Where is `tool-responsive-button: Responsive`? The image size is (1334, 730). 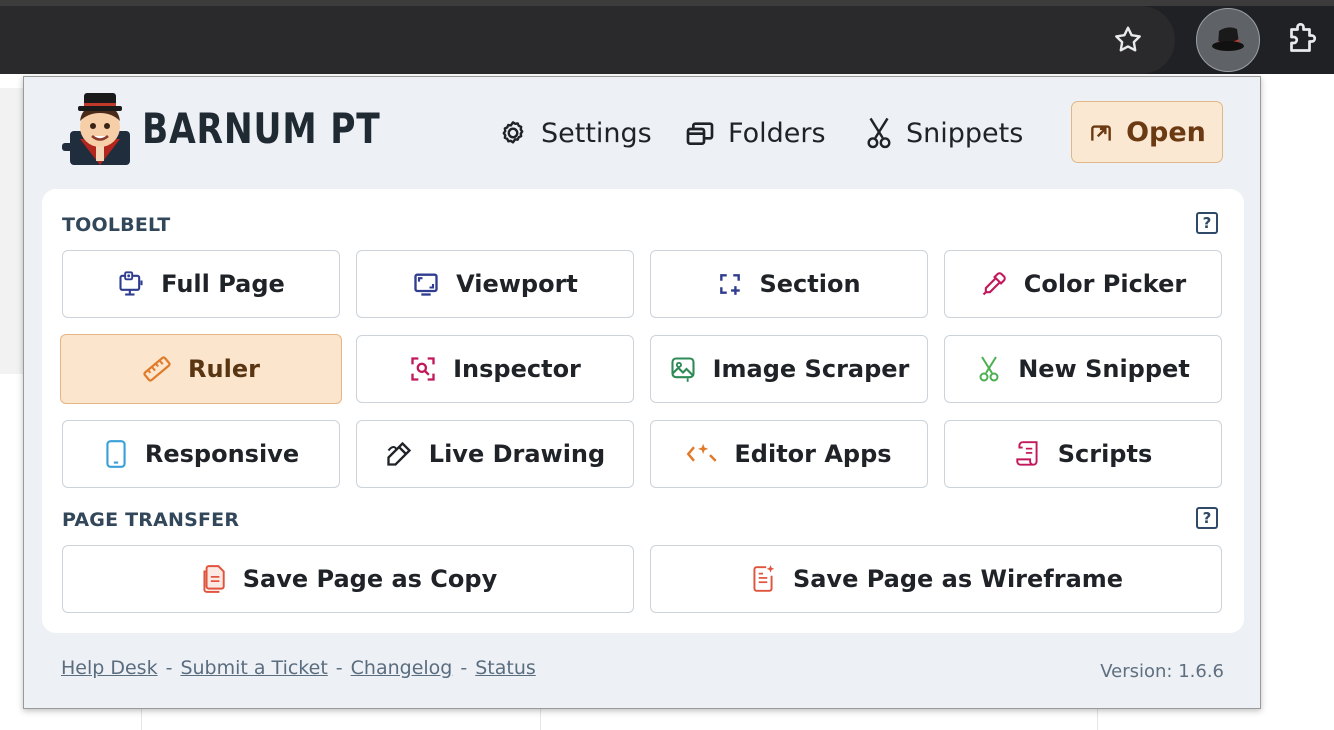 tool-responsive-button: Responsive is located at coordinates (201, 454).